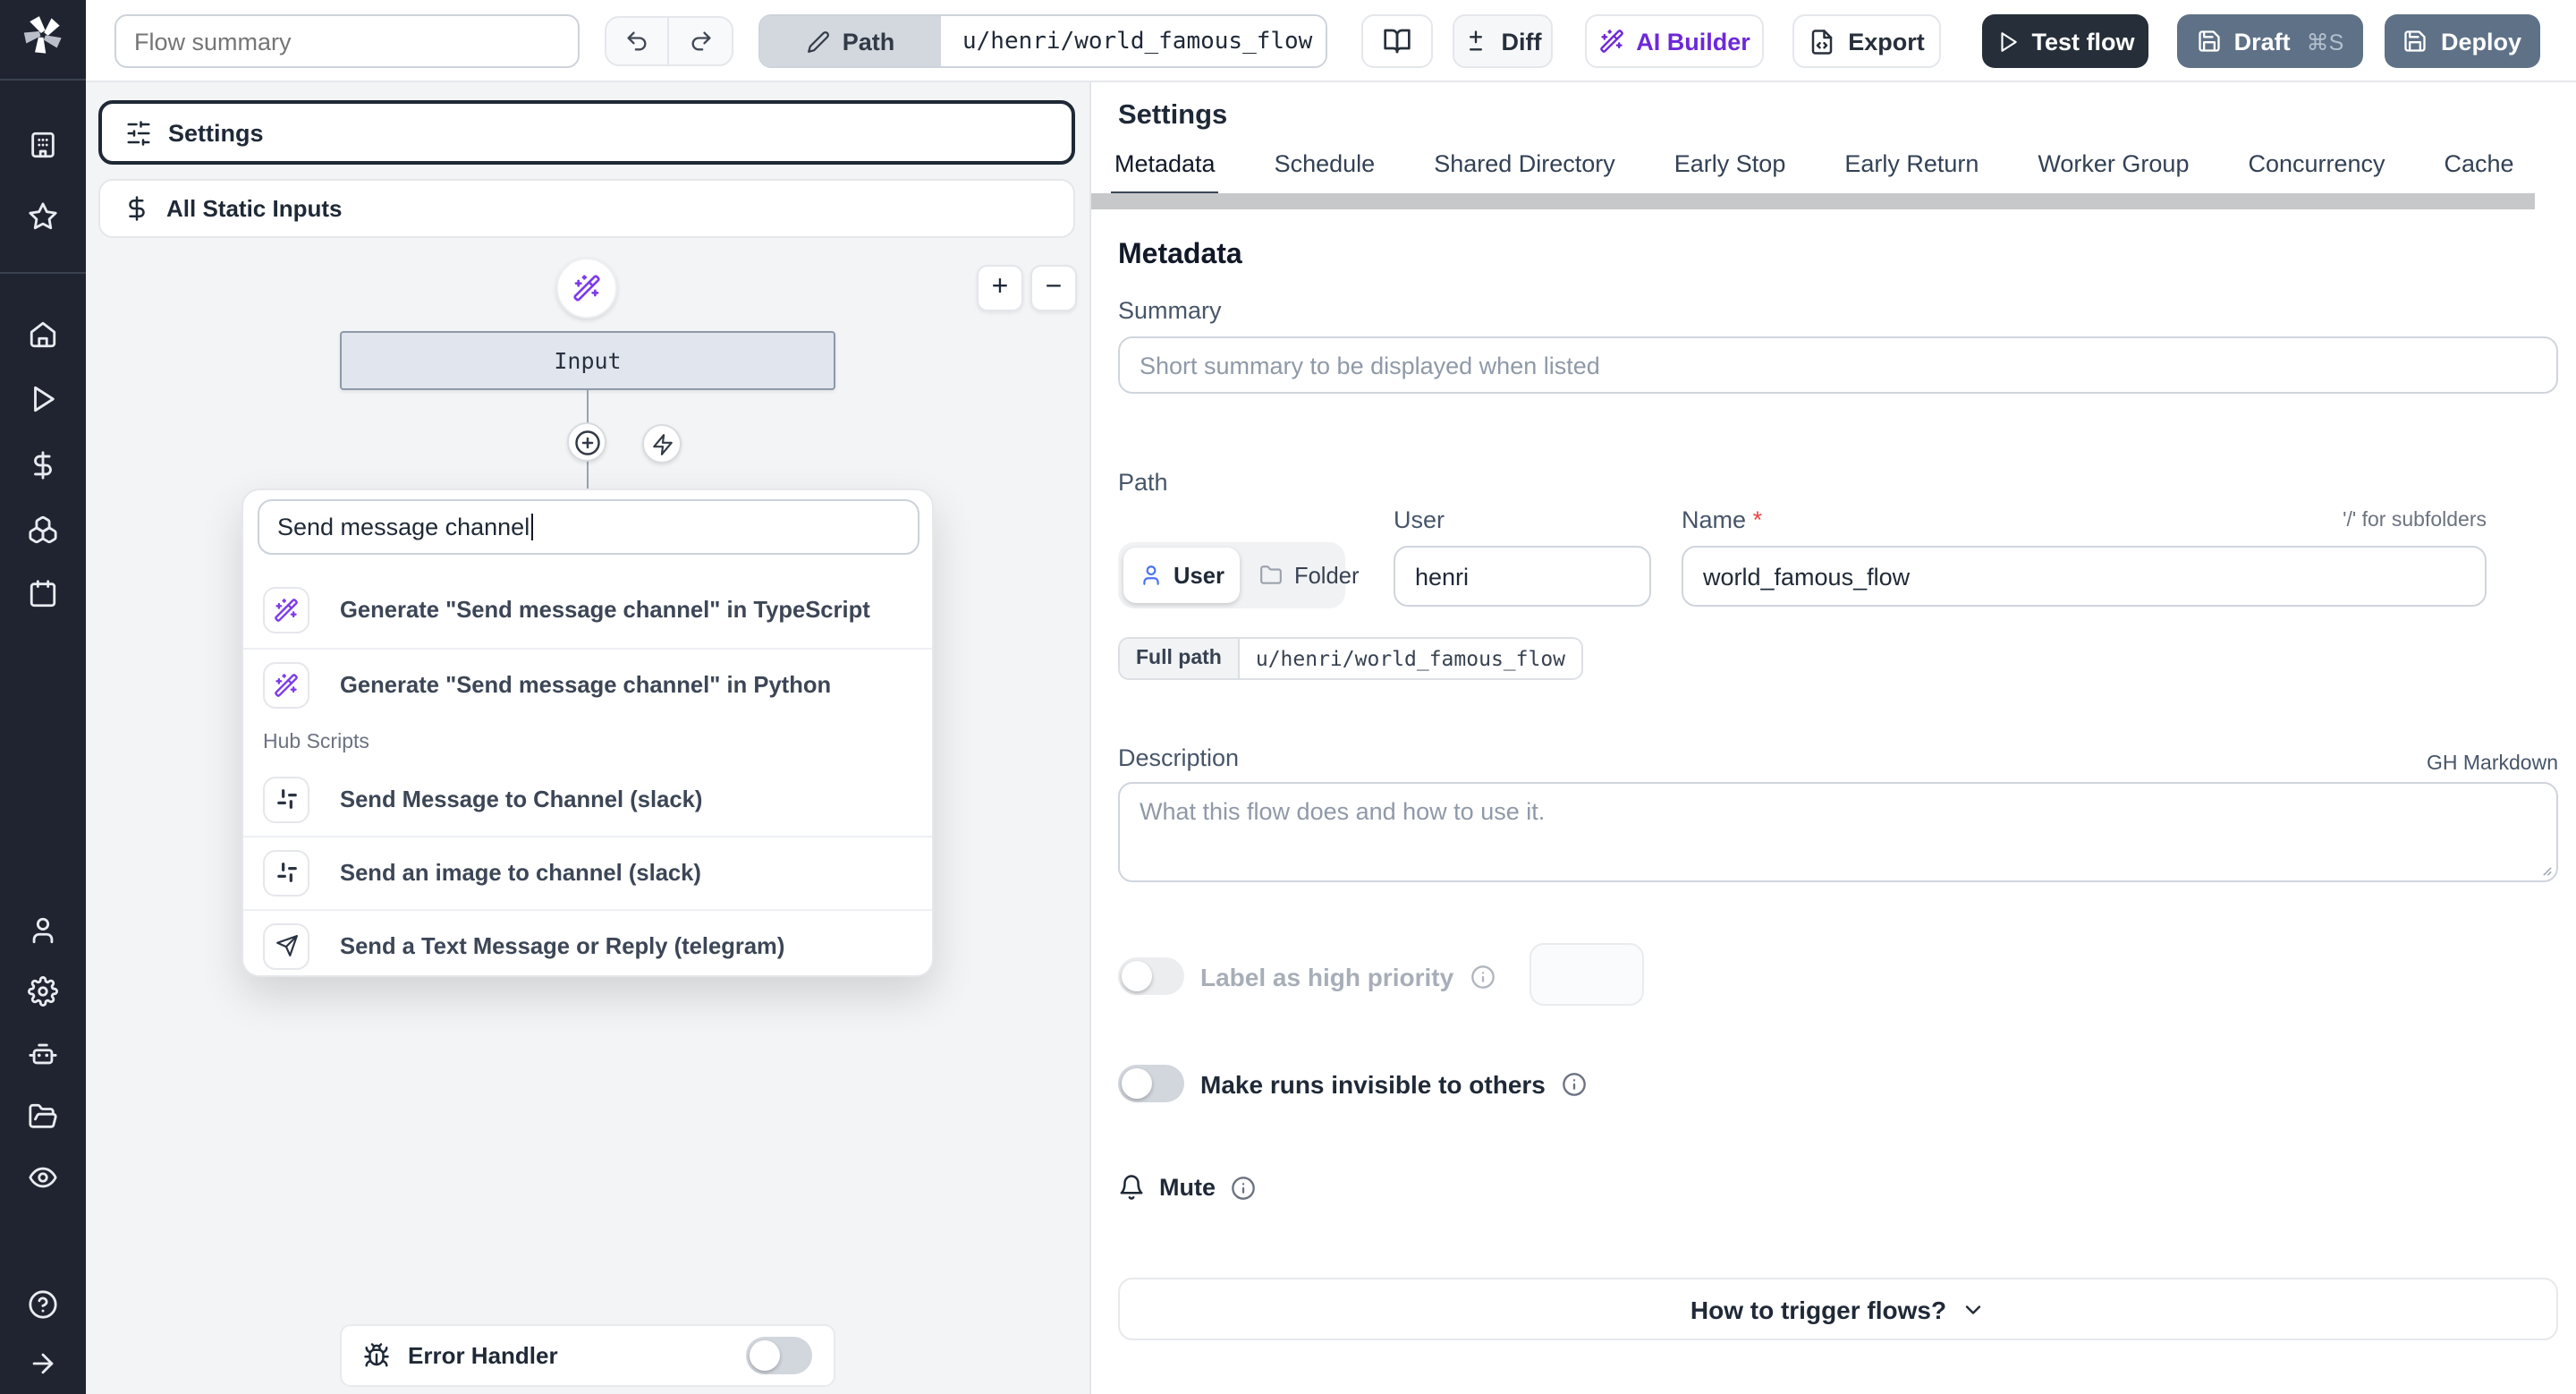 The width and height of the screenshot is (2576, 1394). What do you see at coordinates (43, 145) in the screenshot?
I see `sidebar-item-workspace` at bounding box center [43, 145].